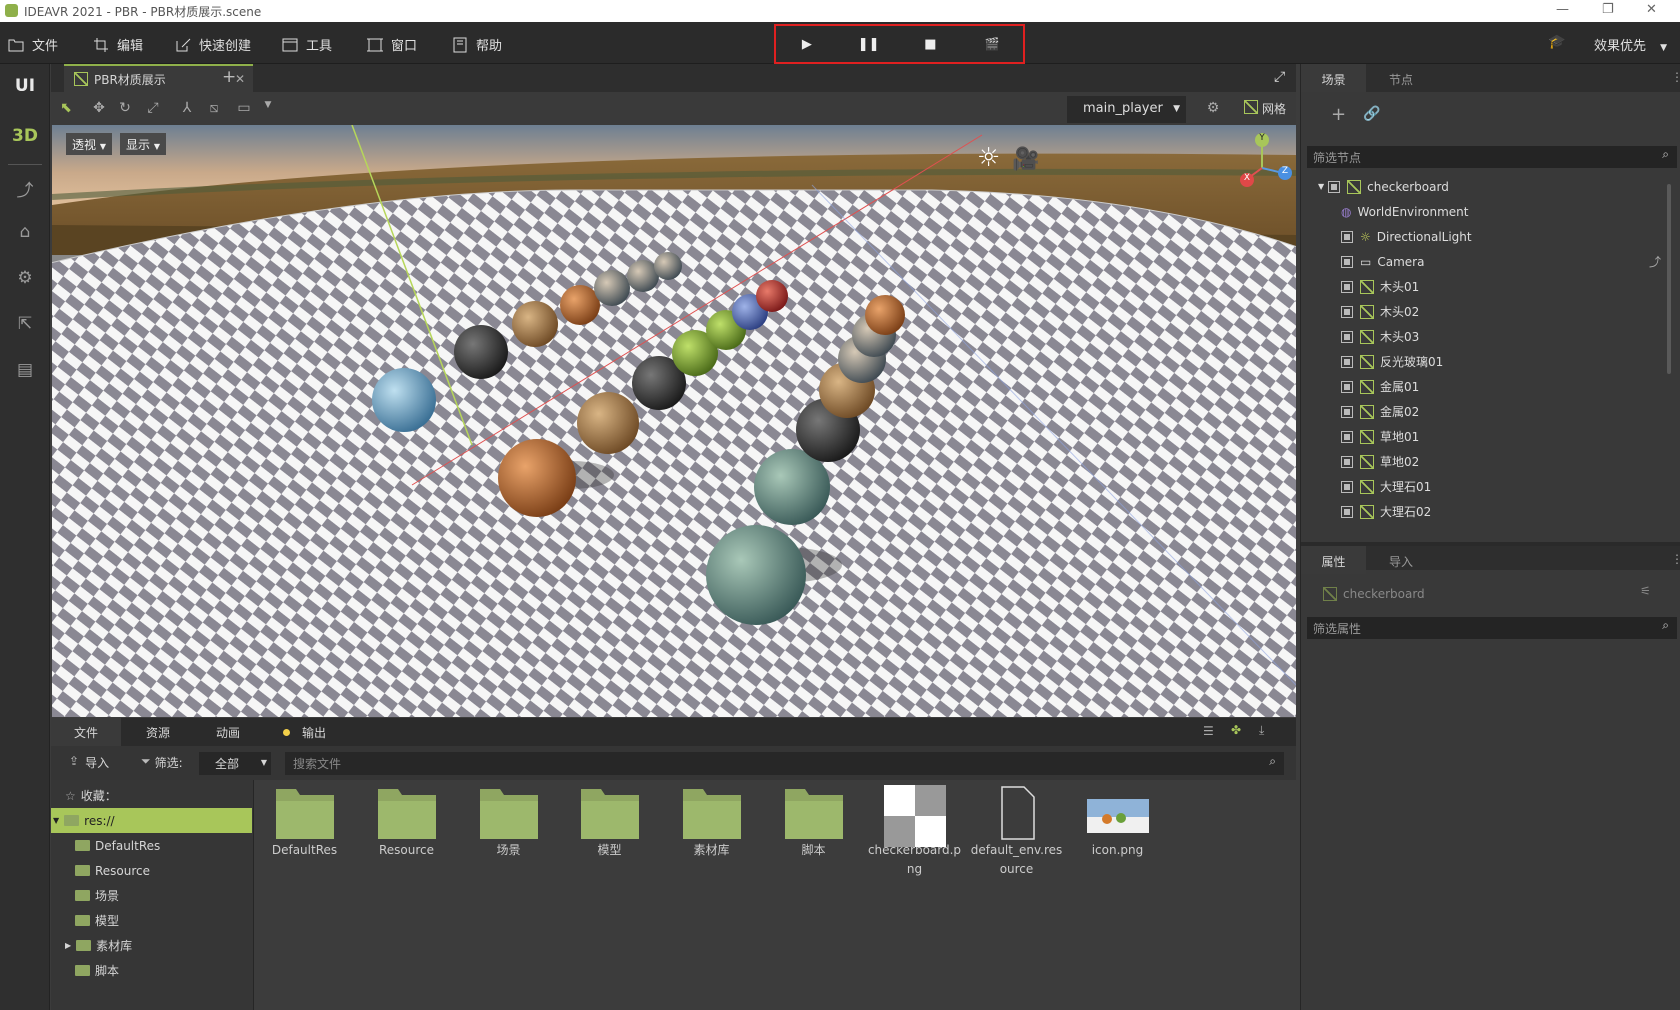 The width and height of the screenshot is (1680, 1010). What do you see at coordinates (1481, 436) in the screenshot?
I see `tree-node: 草地01` at bounding box center [1481, 436].